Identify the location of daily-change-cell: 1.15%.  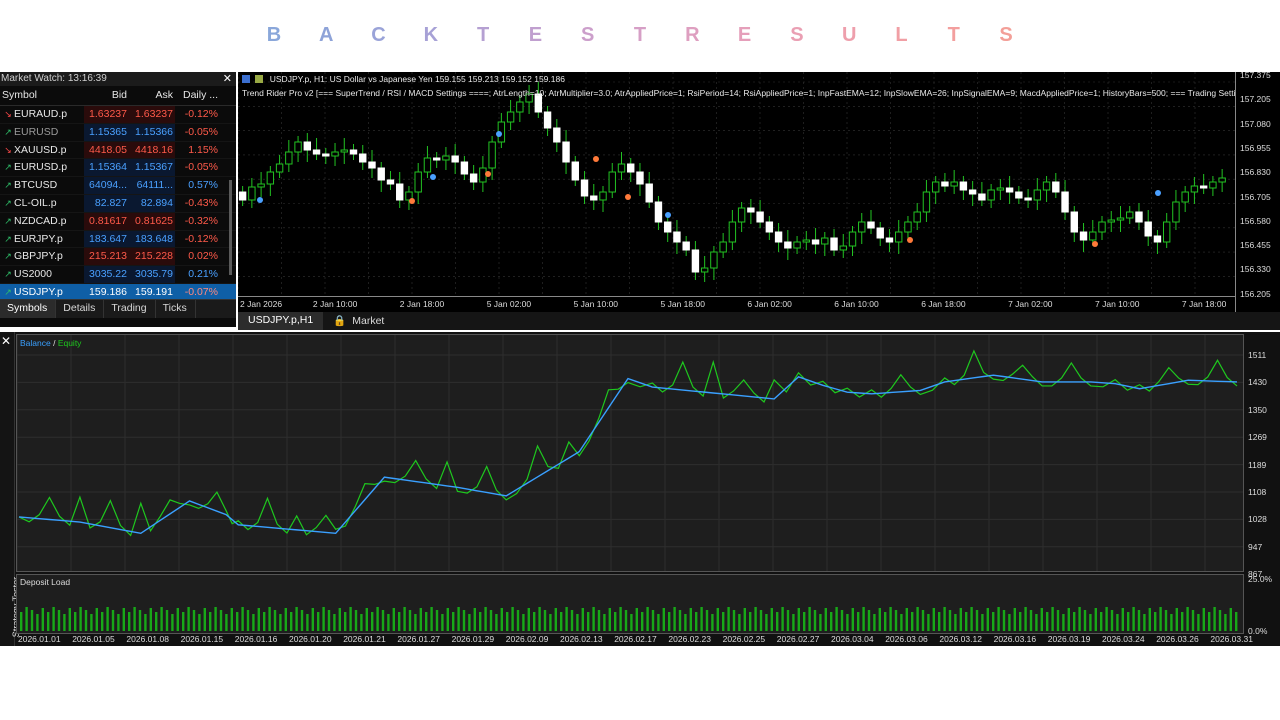
(203, 149).